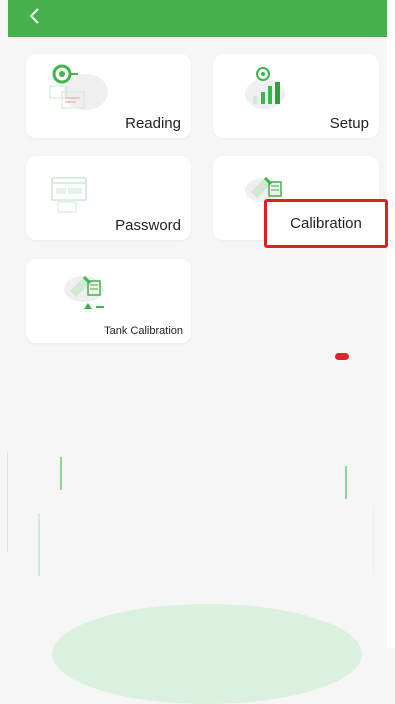 Image resolution: width=395 pixels, height=704 pixels. I want to click on tank-calibration-card: Tank Calibration, so click(108, 301).